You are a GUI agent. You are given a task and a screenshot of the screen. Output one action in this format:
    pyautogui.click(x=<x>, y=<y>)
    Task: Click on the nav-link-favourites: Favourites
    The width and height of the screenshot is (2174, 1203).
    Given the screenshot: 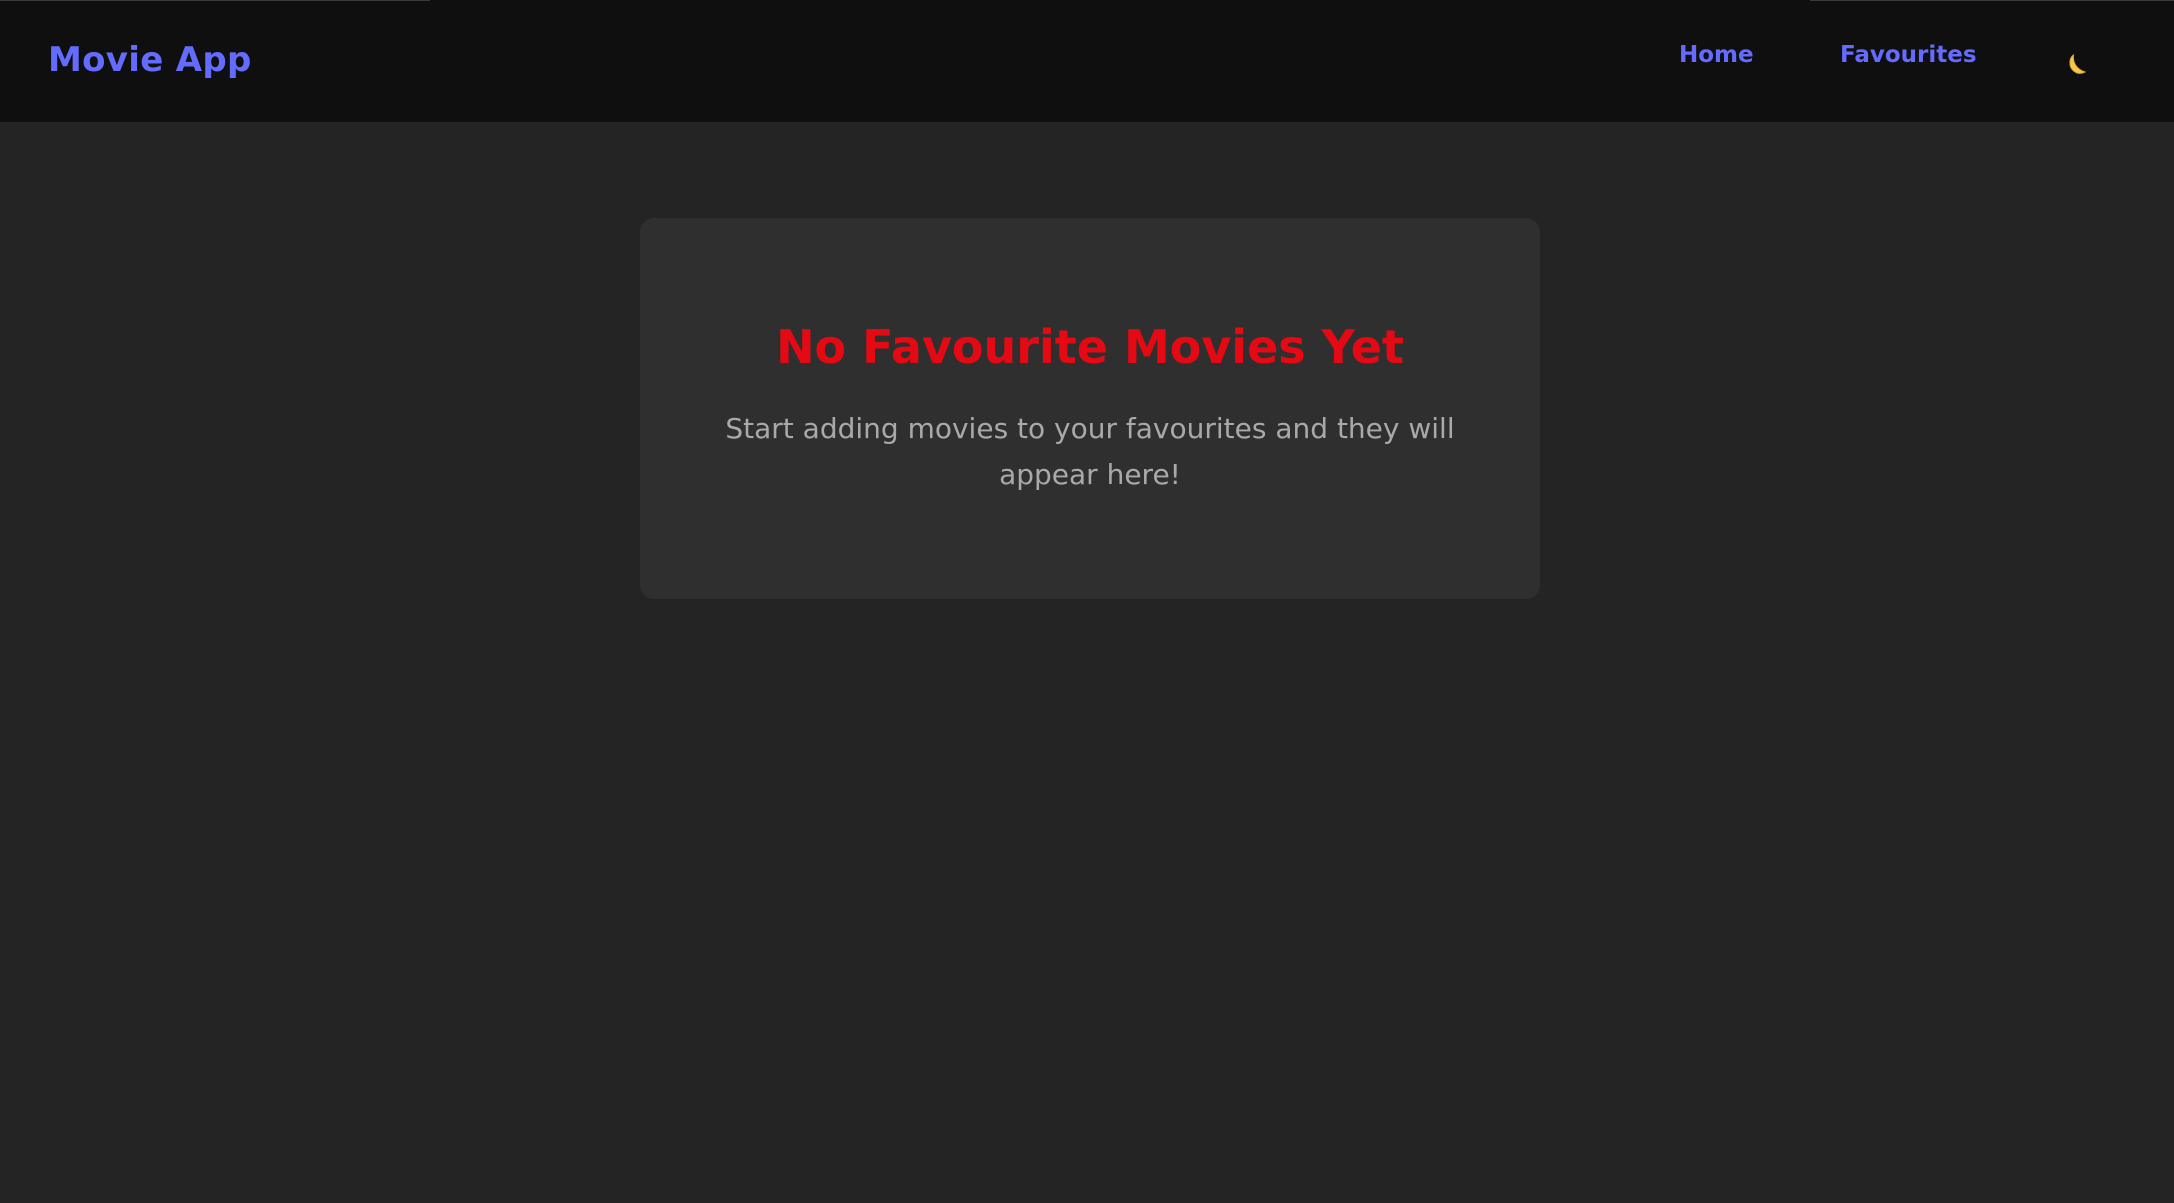 What is the action you would take?
    pyautogui.click(x=1908, y=56)
    